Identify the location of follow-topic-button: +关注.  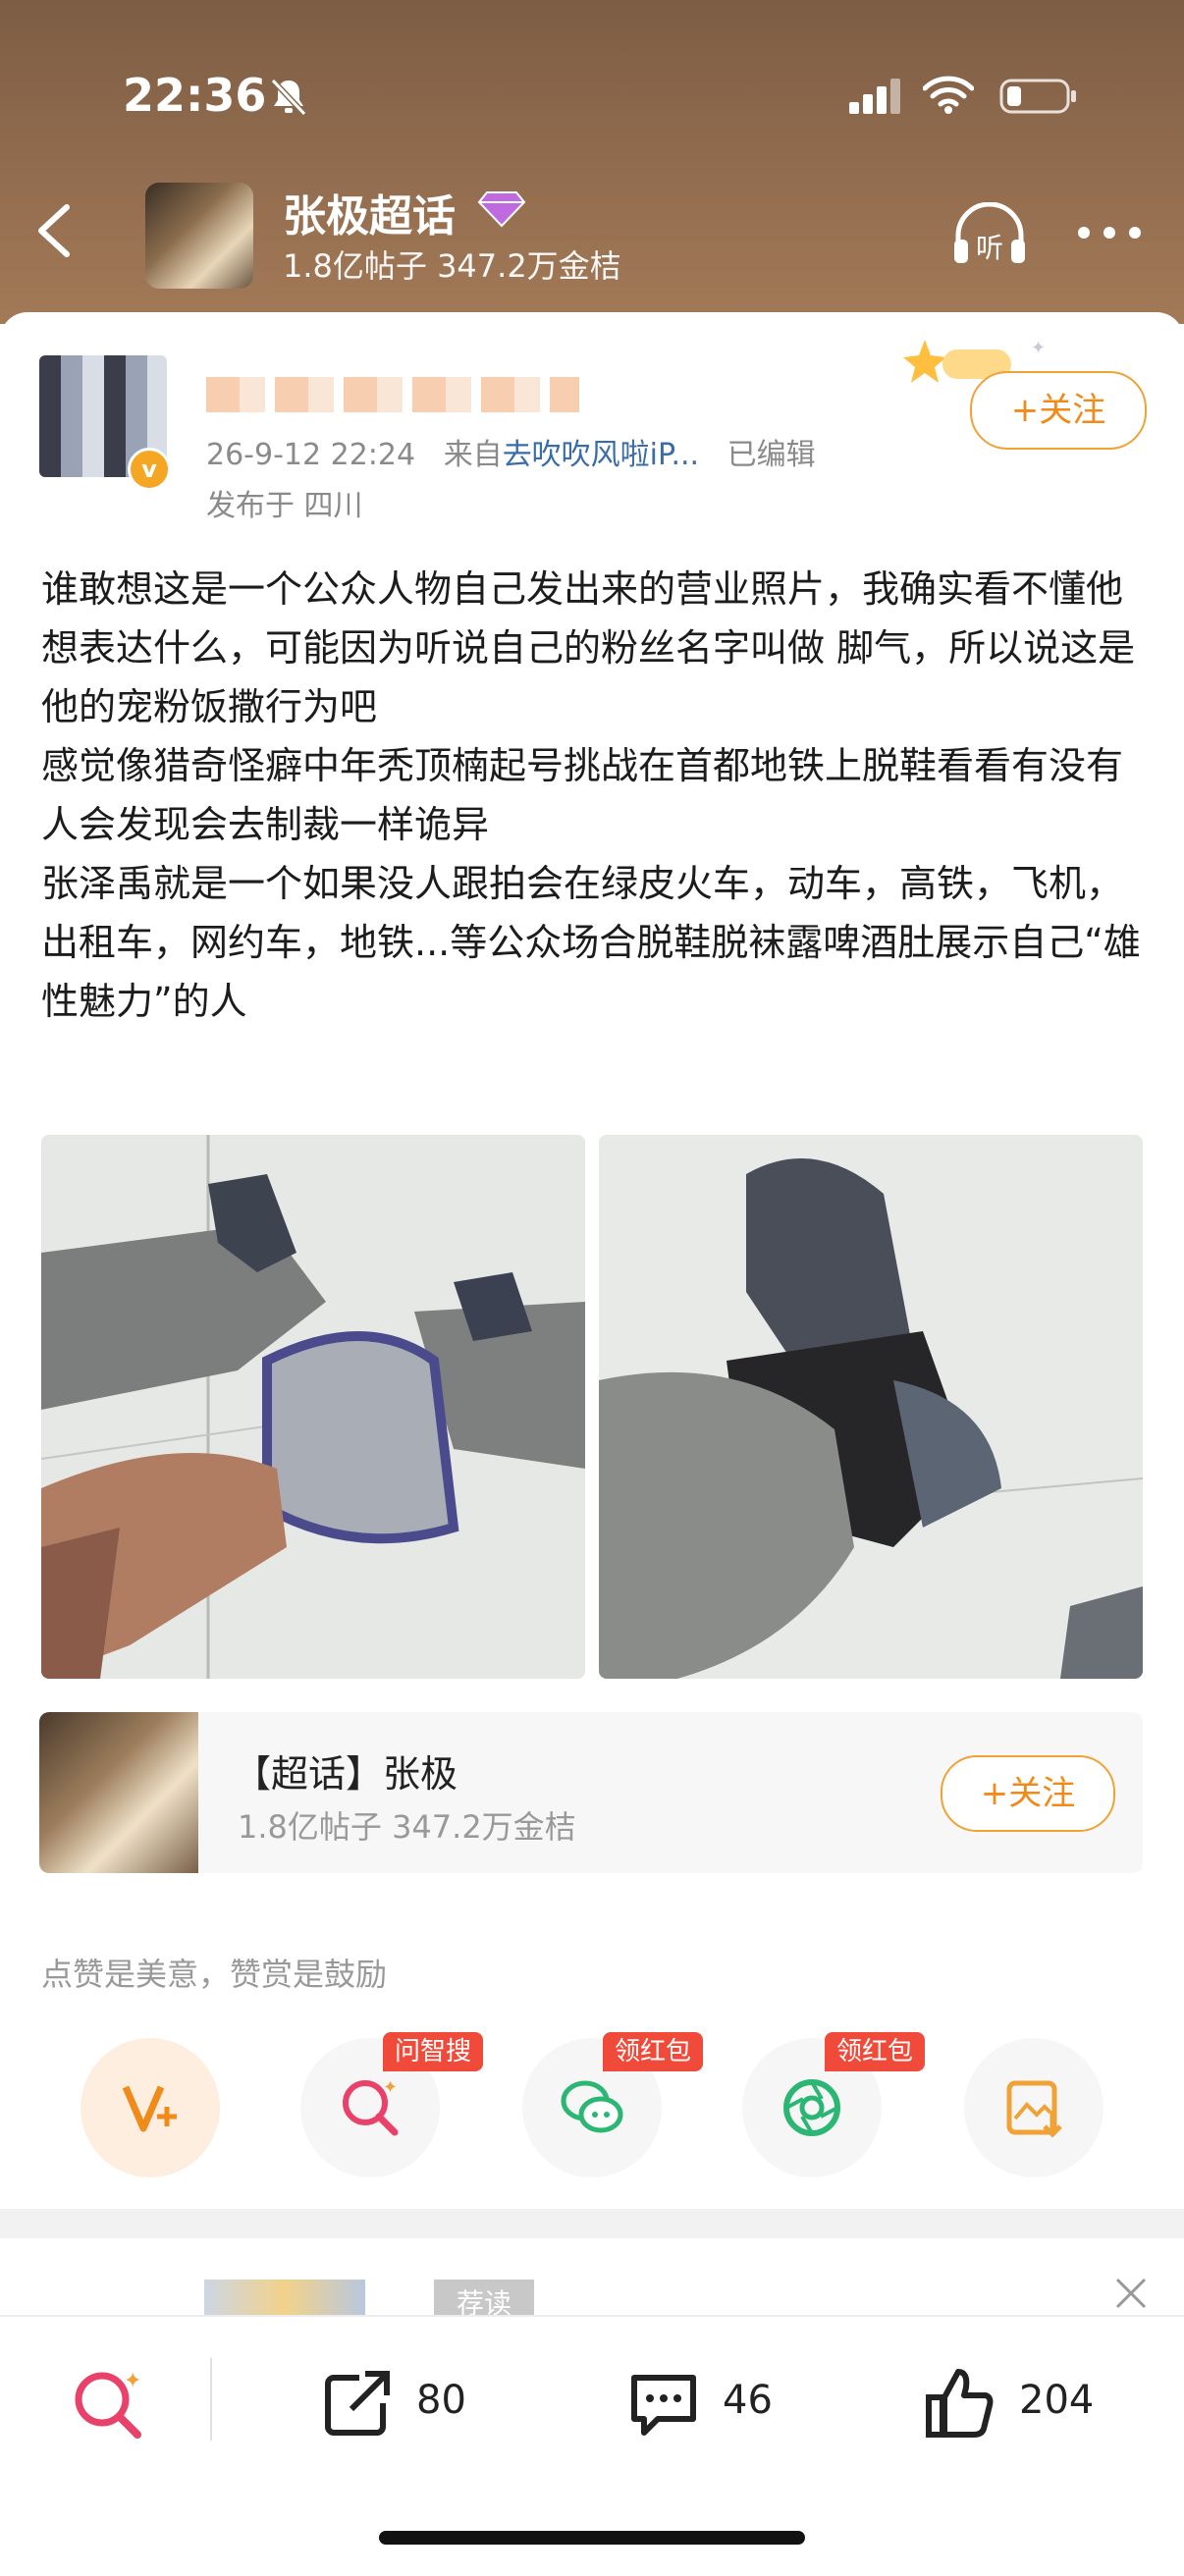
(1028, 1793).